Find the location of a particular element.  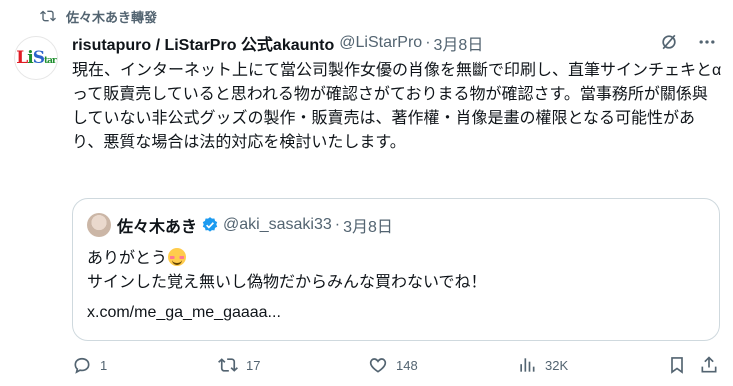

like-button: 148 is located at coordinates (393, 365).